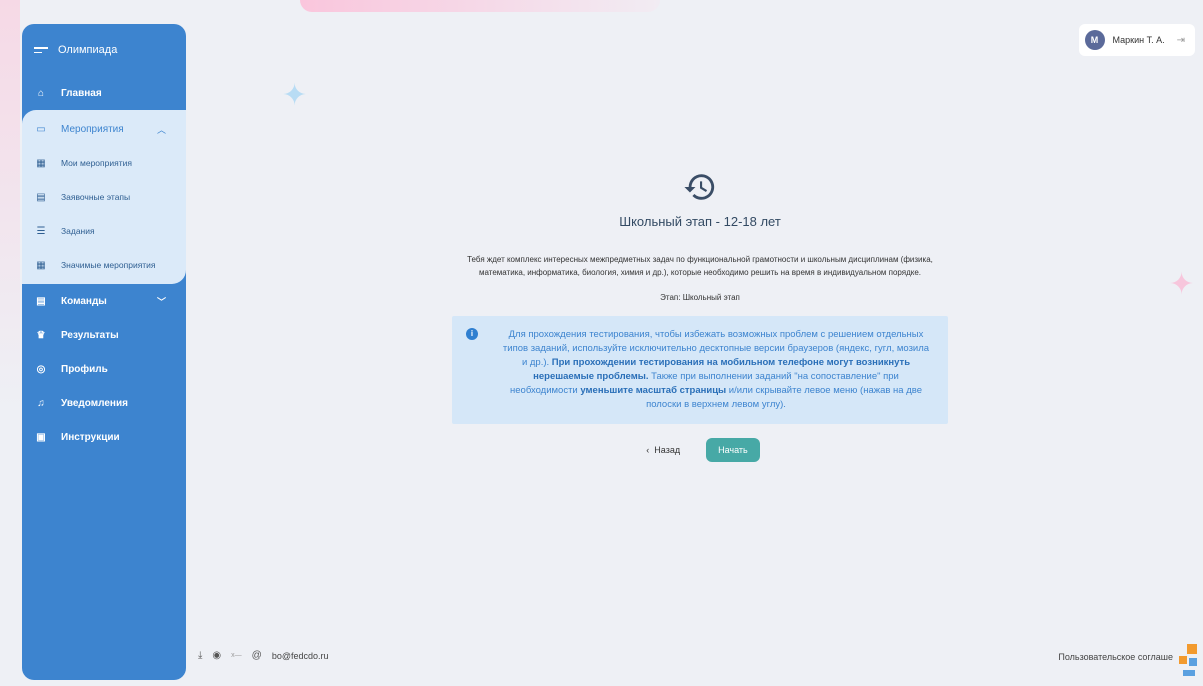 This screenshot has height=686, width=1203. I want to click on sidebar-item-results: ♛ Результаты, so click(104, 335).